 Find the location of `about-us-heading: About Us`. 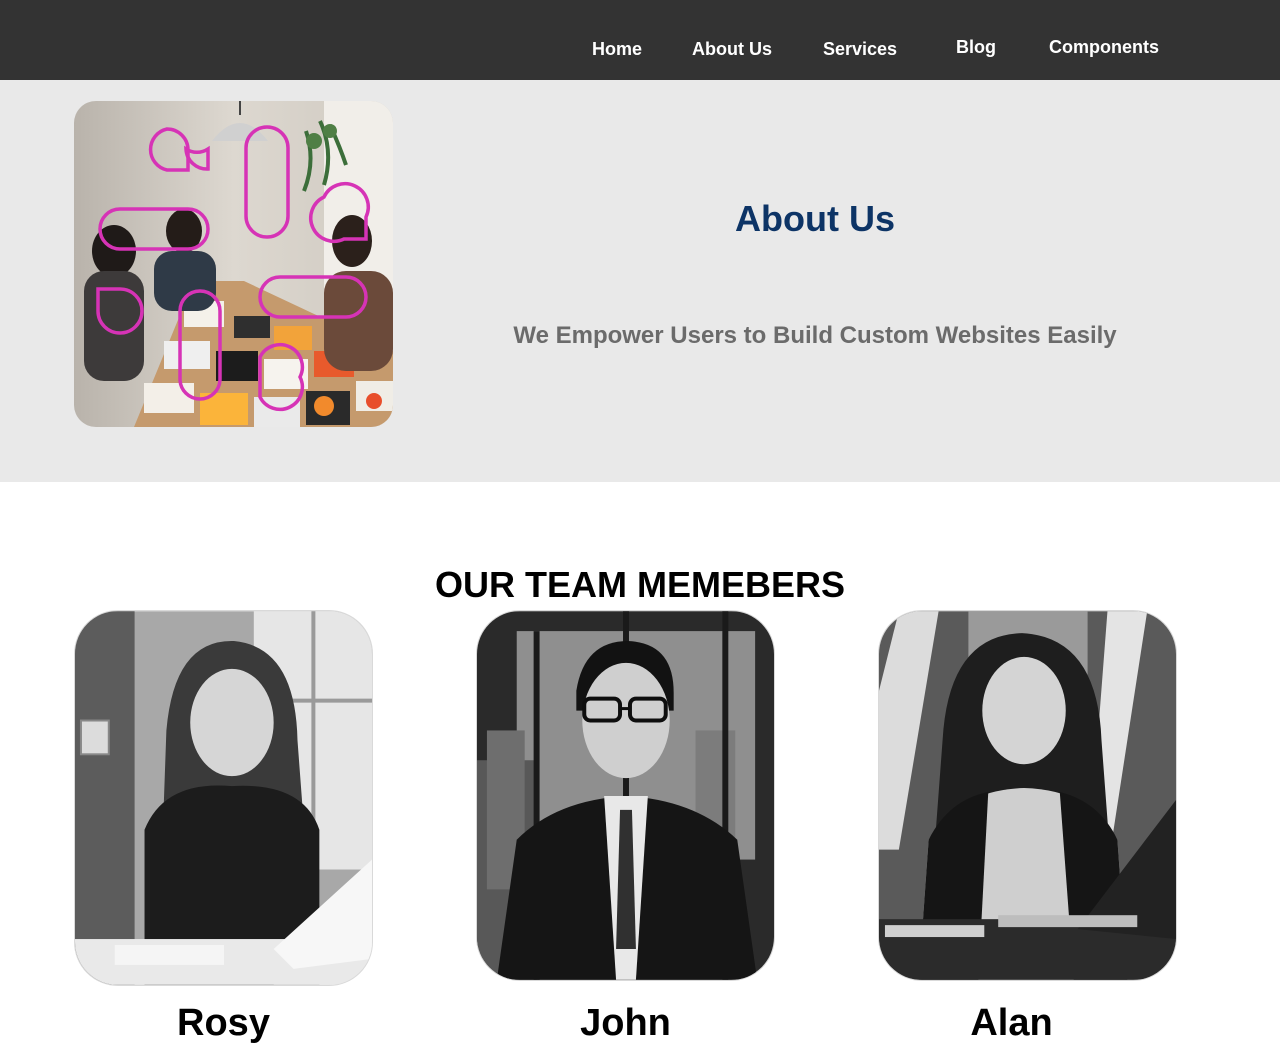

about-us-heading: About Us is located at coordinates (815, 218).